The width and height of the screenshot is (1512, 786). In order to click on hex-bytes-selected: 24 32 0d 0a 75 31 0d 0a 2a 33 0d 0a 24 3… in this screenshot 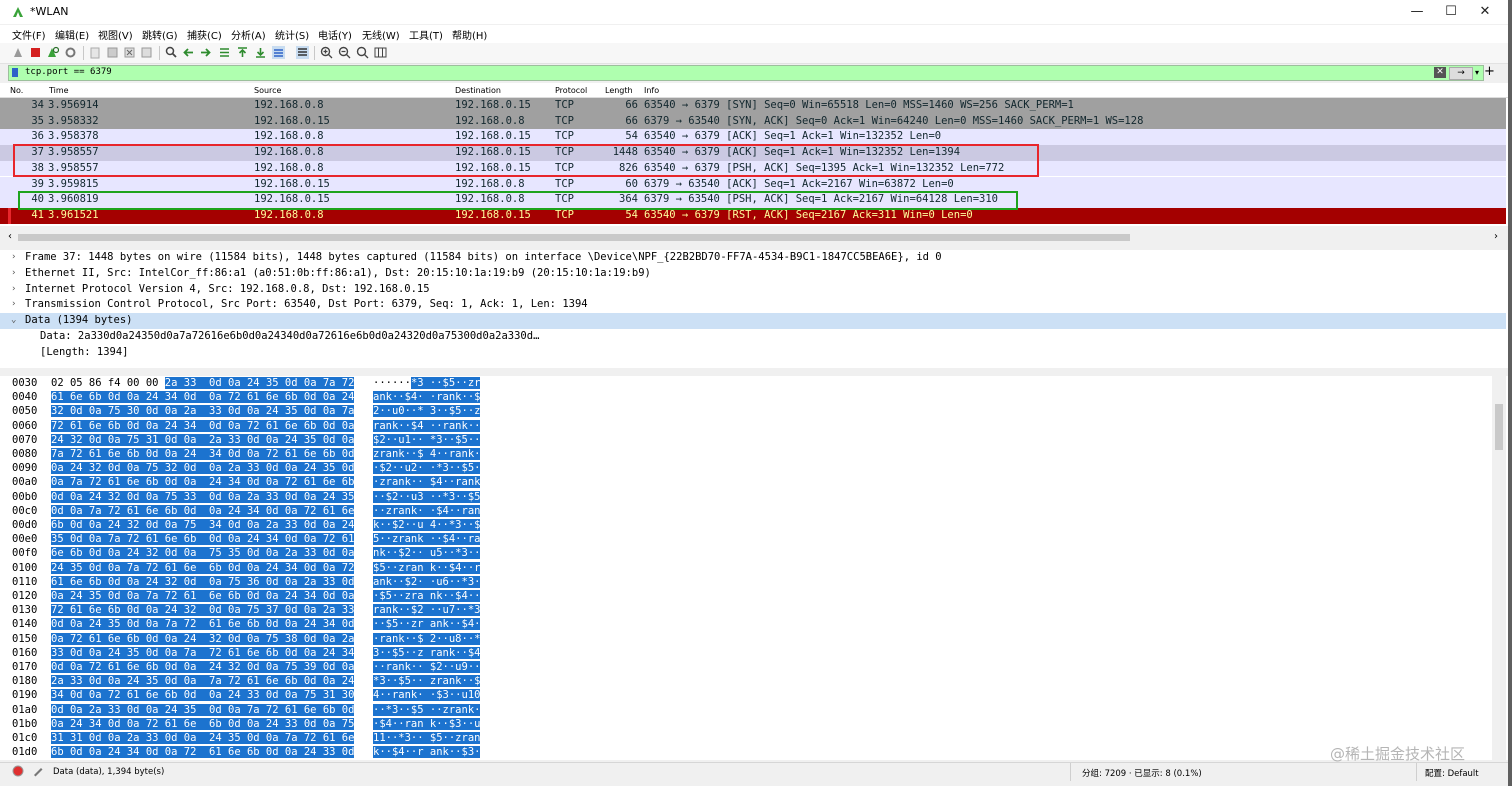, I will do `click(203, 439)`.